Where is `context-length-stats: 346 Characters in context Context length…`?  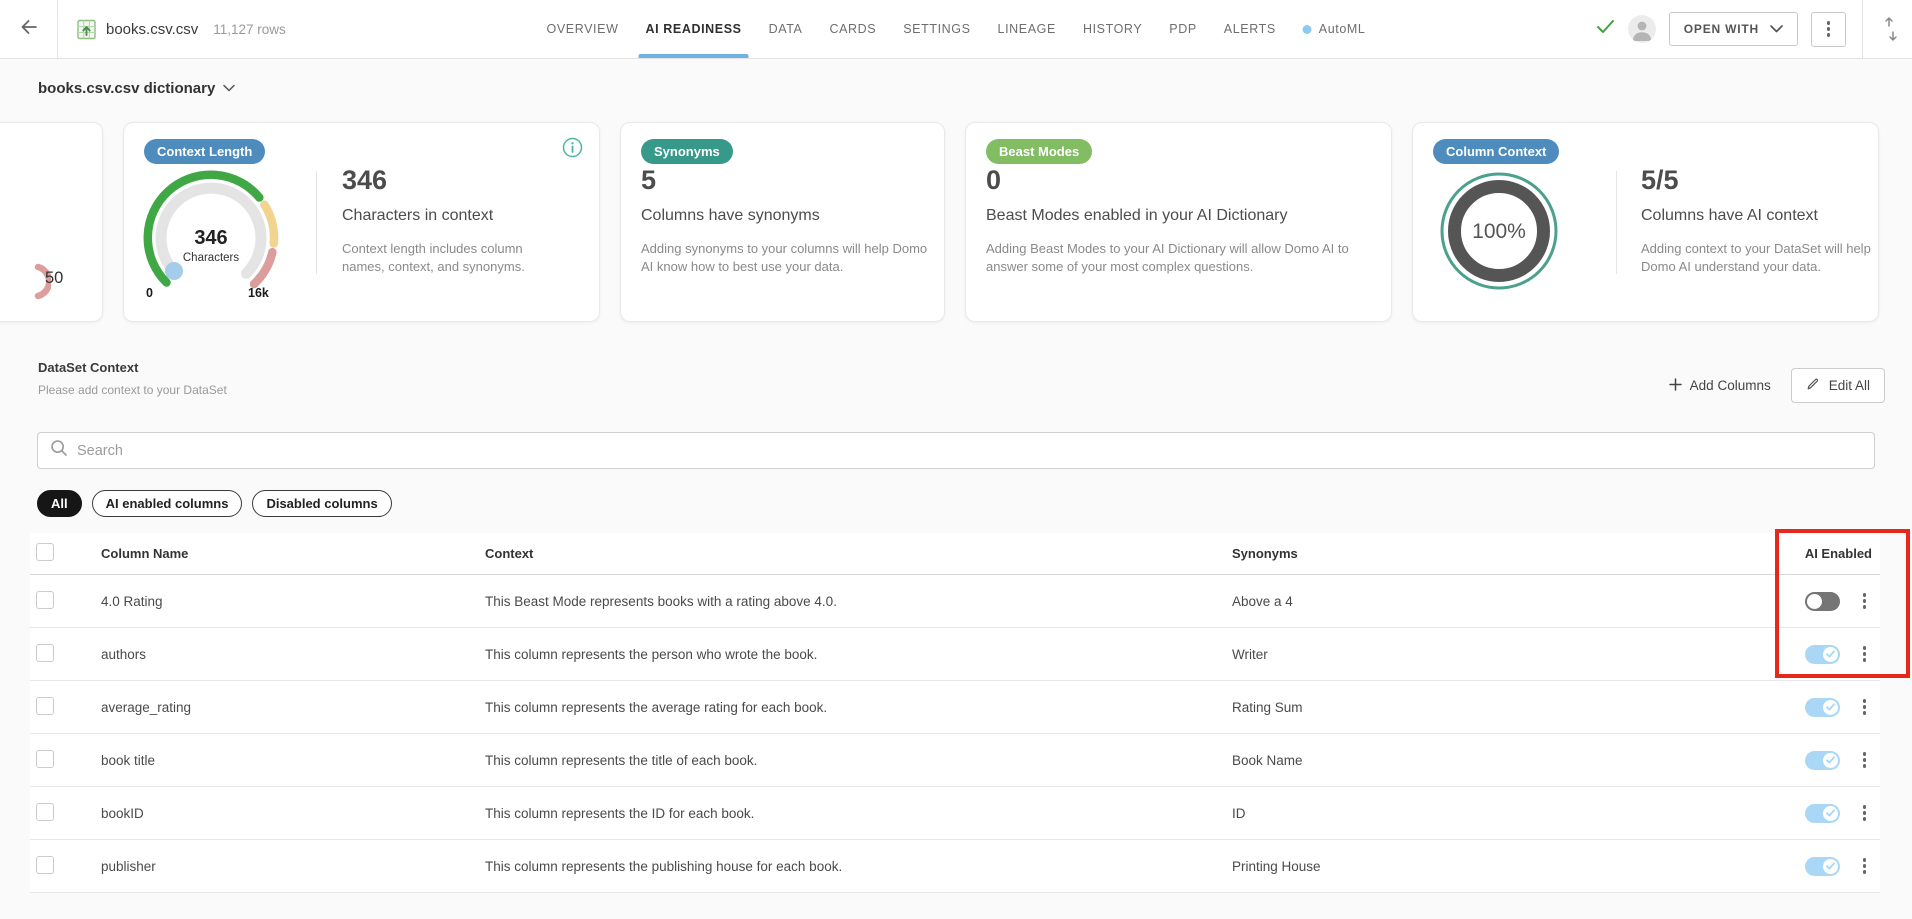 context-length-stats: 346 Characters in context Context length… is located at coordinates (458, 221).